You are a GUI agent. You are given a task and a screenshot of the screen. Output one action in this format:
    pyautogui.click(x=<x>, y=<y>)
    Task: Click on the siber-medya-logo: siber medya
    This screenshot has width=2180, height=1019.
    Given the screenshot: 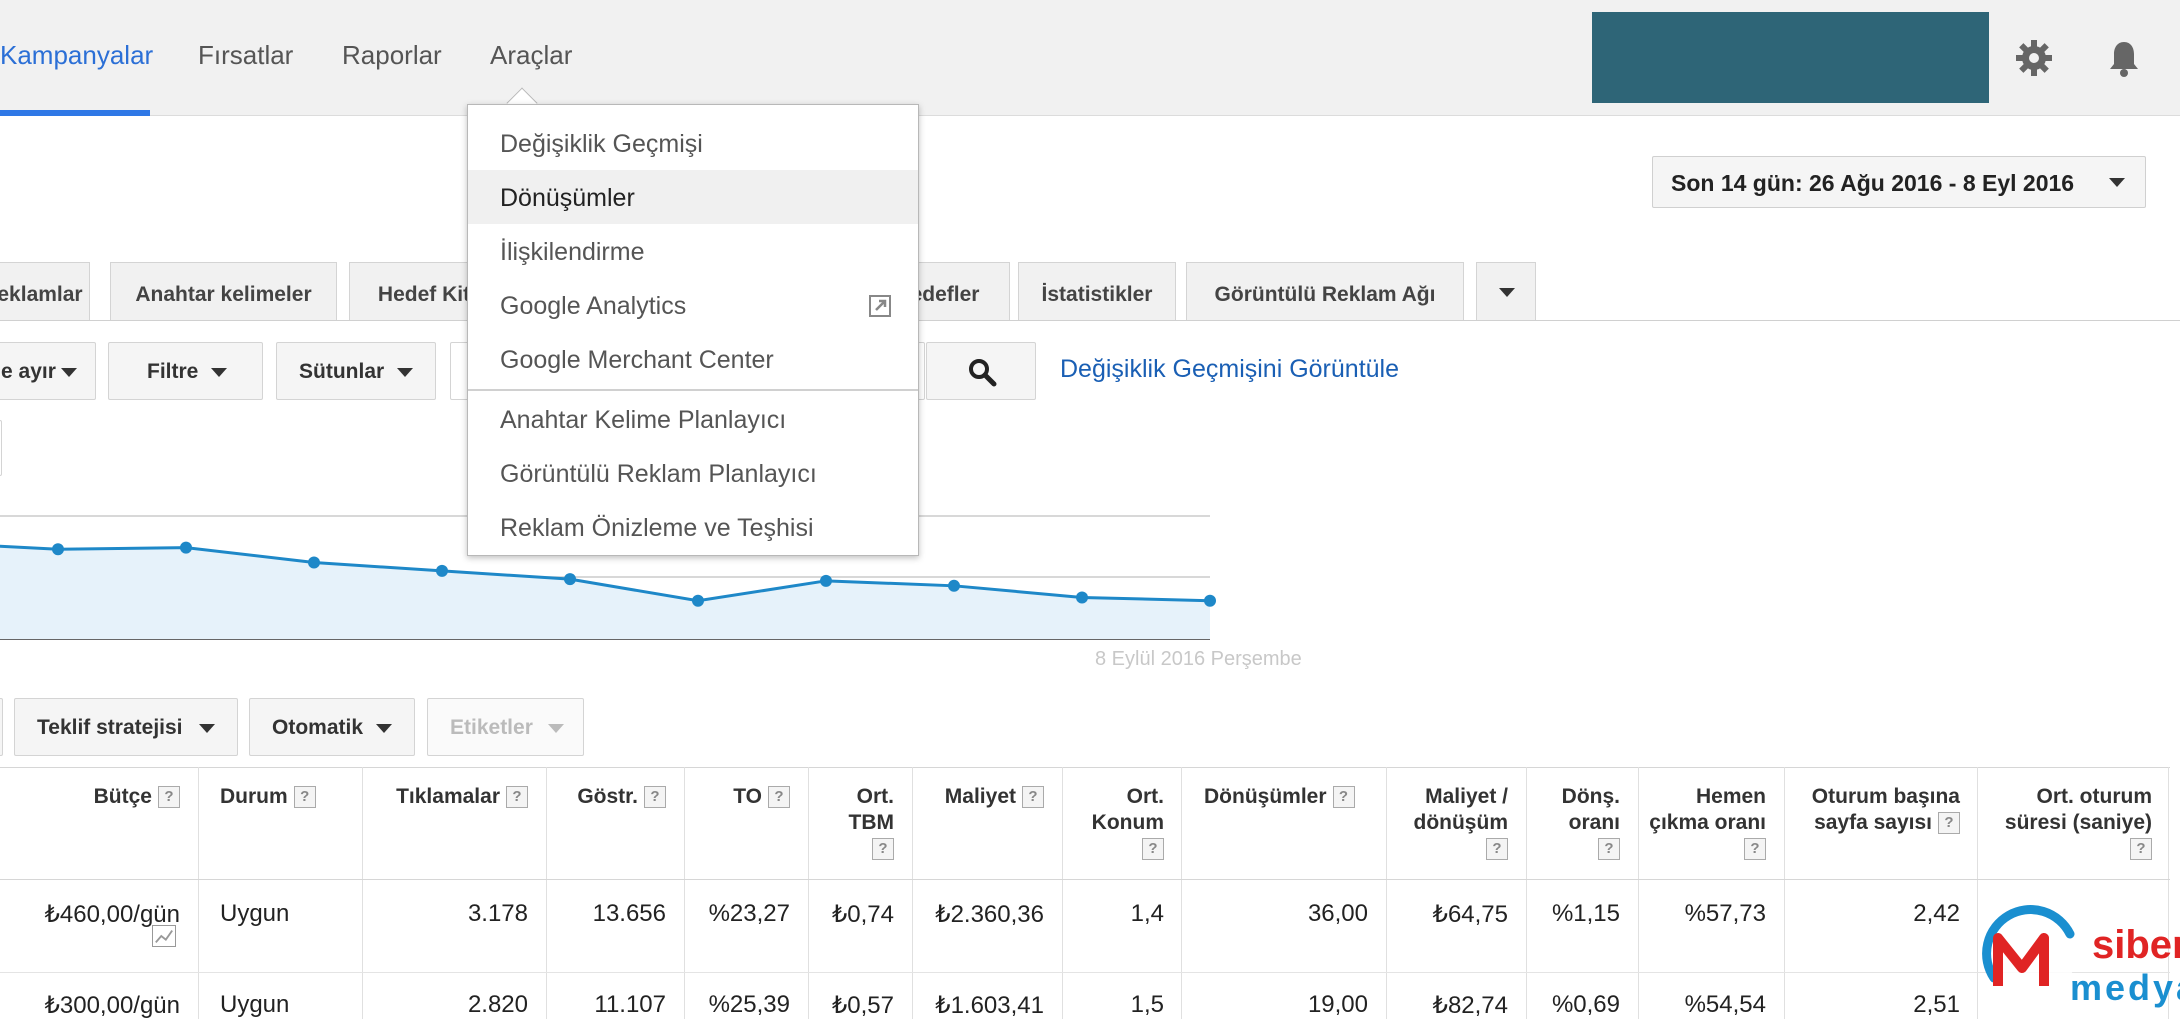 What is the action you would take?
    pyautogui.click(x=2081, y=956)
    